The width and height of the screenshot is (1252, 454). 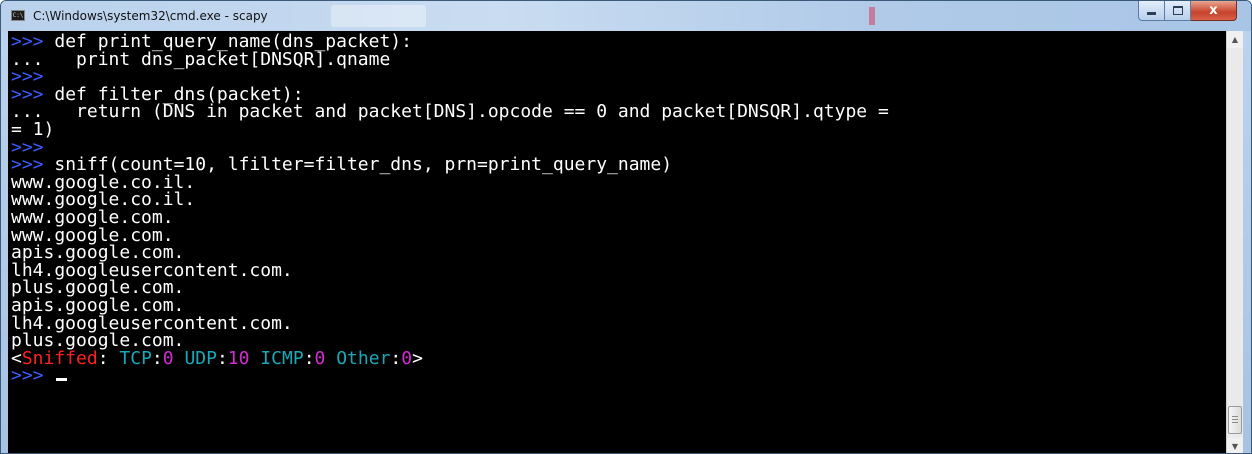 I want to click on close-button: x, so click(x=1214, y=11).